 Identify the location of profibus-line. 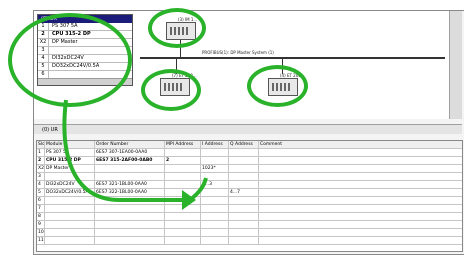
(292, 58).